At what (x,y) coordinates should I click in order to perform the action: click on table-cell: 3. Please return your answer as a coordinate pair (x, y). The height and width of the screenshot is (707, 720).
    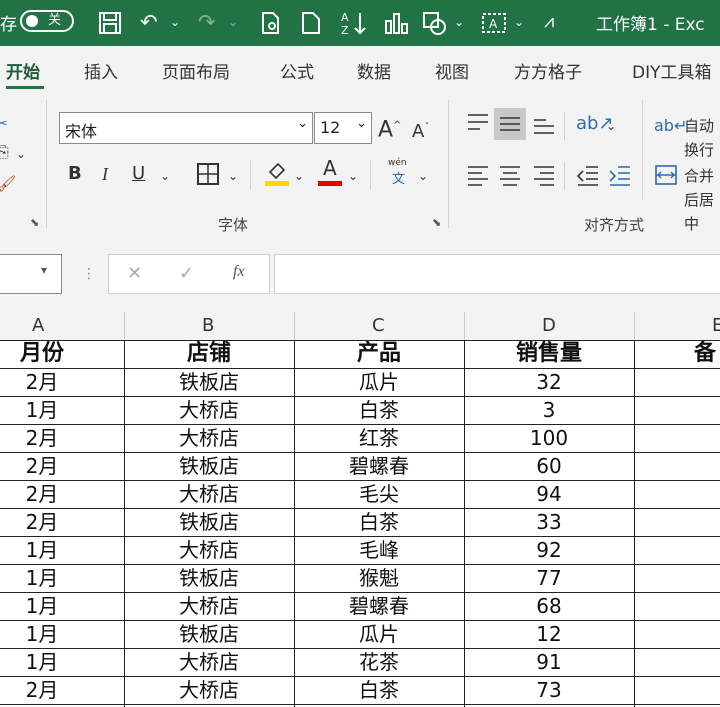
    Looking at the image, I should click on (549, 410).